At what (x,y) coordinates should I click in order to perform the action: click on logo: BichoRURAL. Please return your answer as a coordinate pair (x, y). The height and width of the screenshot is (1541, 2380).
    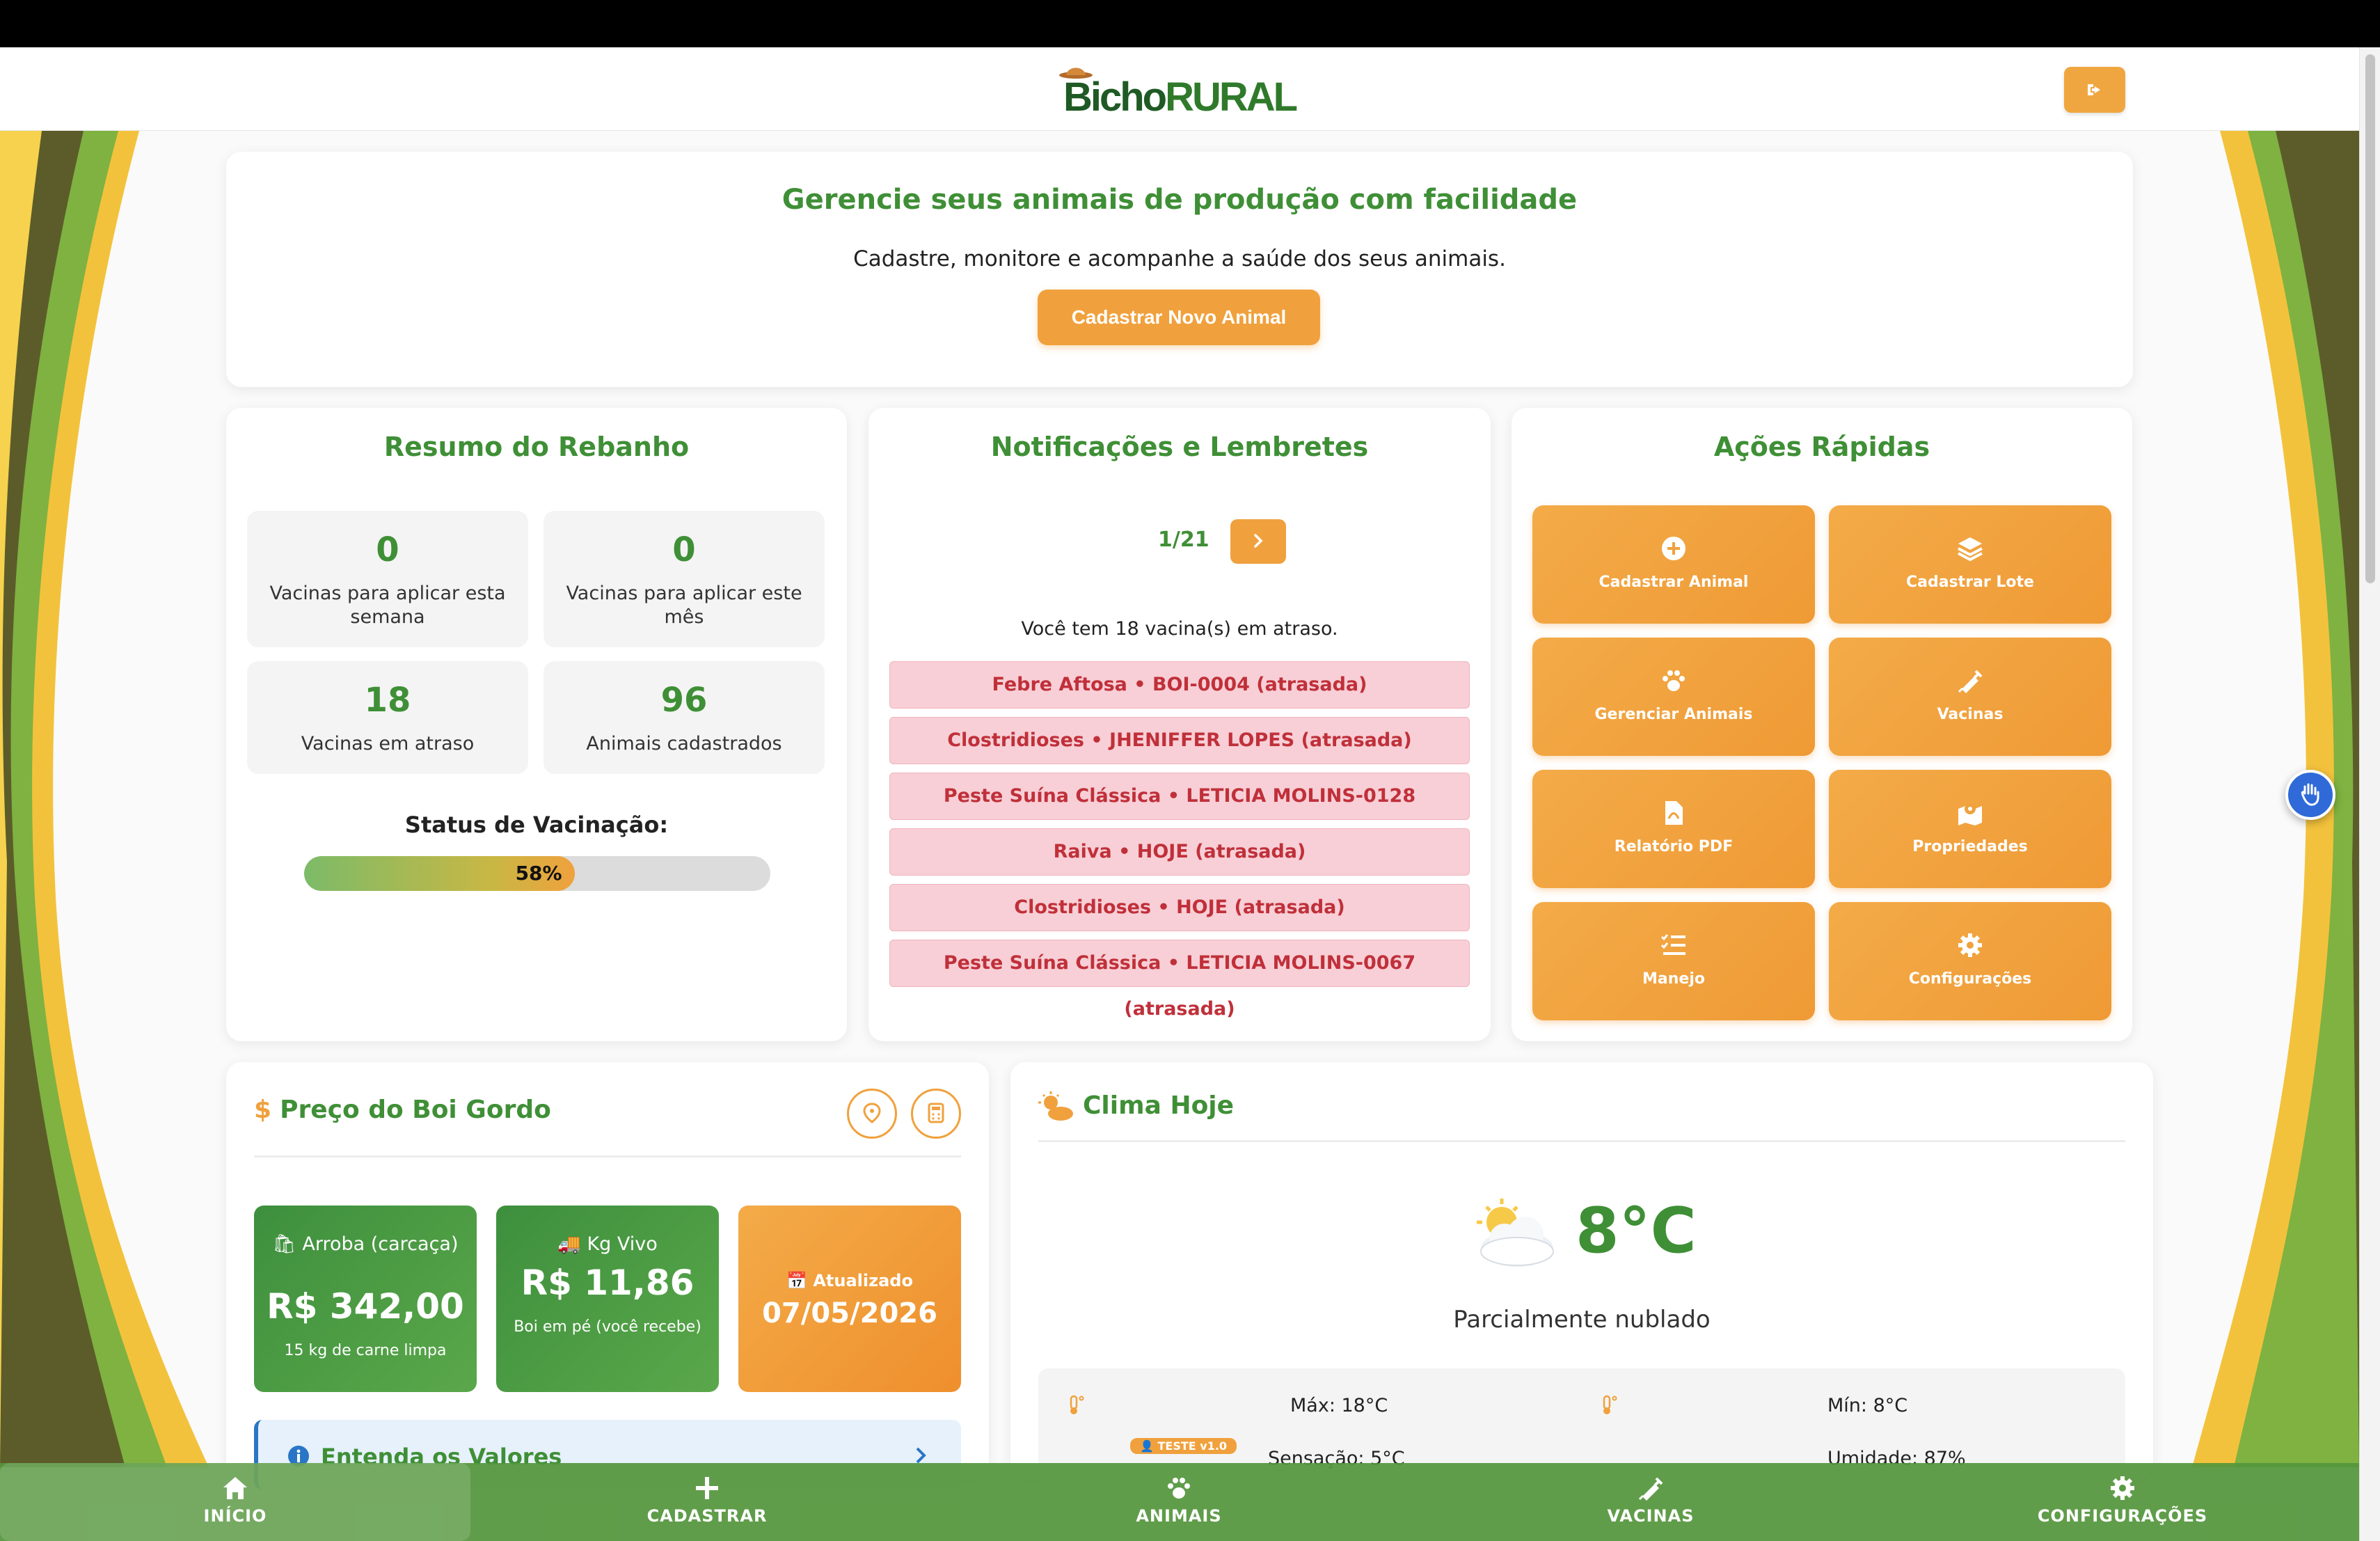
    Looking at the image, I should click on (1176, 93).